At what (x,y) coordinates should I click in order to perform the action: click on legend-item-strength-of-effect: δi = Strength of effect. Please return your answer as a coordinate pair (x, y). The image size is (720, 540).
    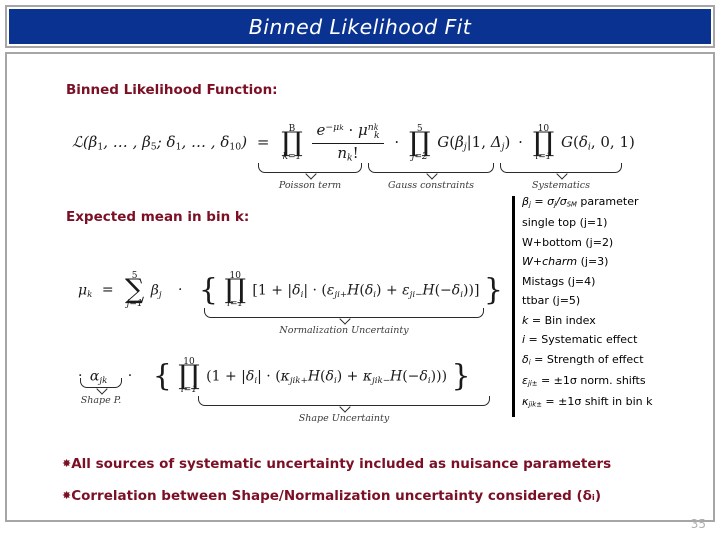
    Looking at the image, I should click on (583, 359).